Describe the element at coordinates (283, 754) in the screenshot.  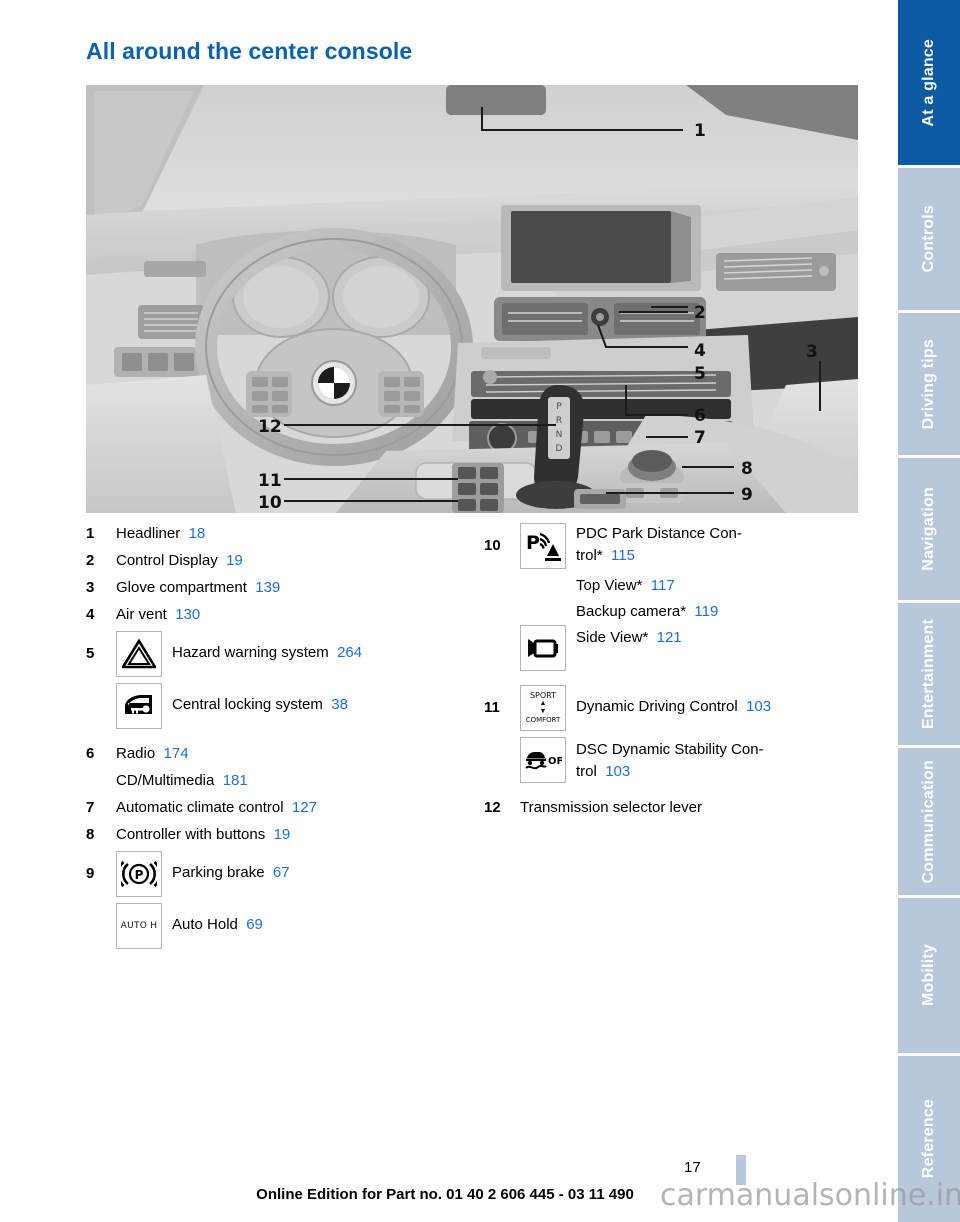
I see `legend-row-6: 6 Radio 174` at that location.